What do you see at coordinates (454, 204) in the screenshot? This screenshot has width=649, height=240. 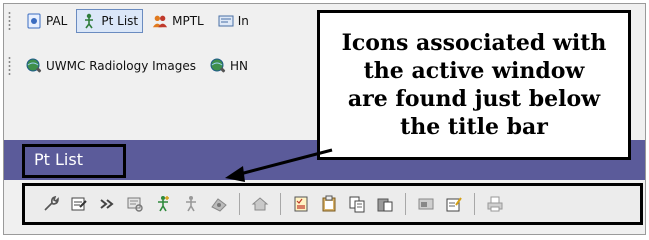 I see `edit-note-icon` at bounding box center [454, 204].